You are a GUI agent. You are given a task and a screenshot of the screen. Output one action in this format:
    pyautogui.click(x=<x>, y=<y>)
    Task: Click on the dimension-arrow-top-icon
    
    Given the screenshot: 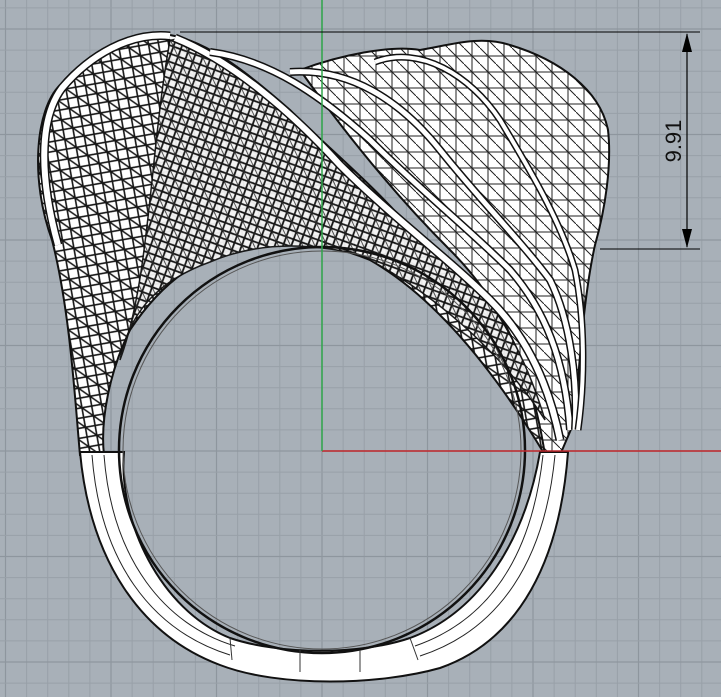 What is the action you would take?
    pyautogui.click(x=687, y=42)
    